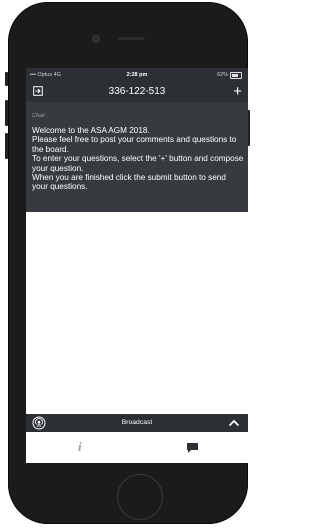 The image size is (320, 528). What do you see at coordinates (222, 75) in the screenshot?
I see `battery-percent: 62%` at bounding box center [222, 75].